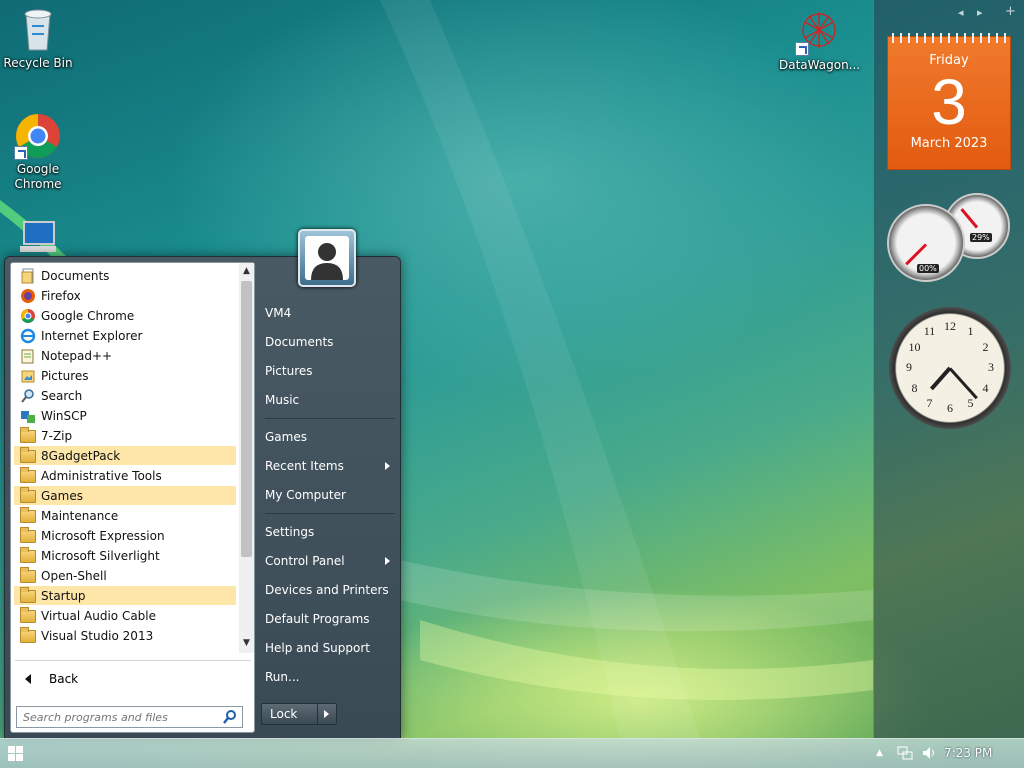  I want to click on program-item-virtual-audio-cable: Virtual Audio Cable, so click(125, 615).